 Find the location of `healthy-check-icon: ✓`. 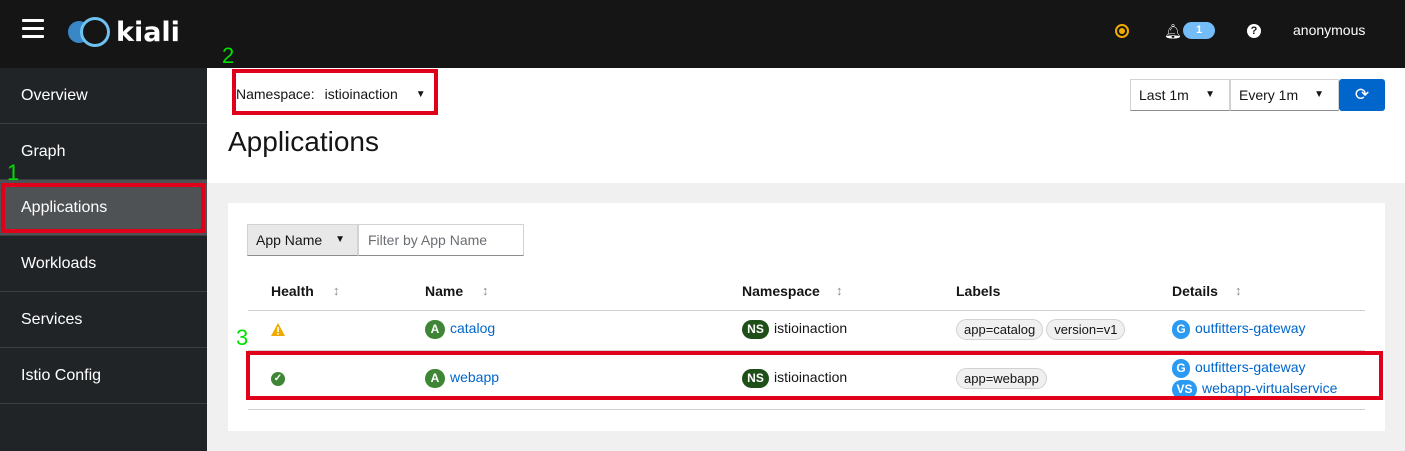

healthy-check-icon: ✓ is located at coordinates (278, 379).